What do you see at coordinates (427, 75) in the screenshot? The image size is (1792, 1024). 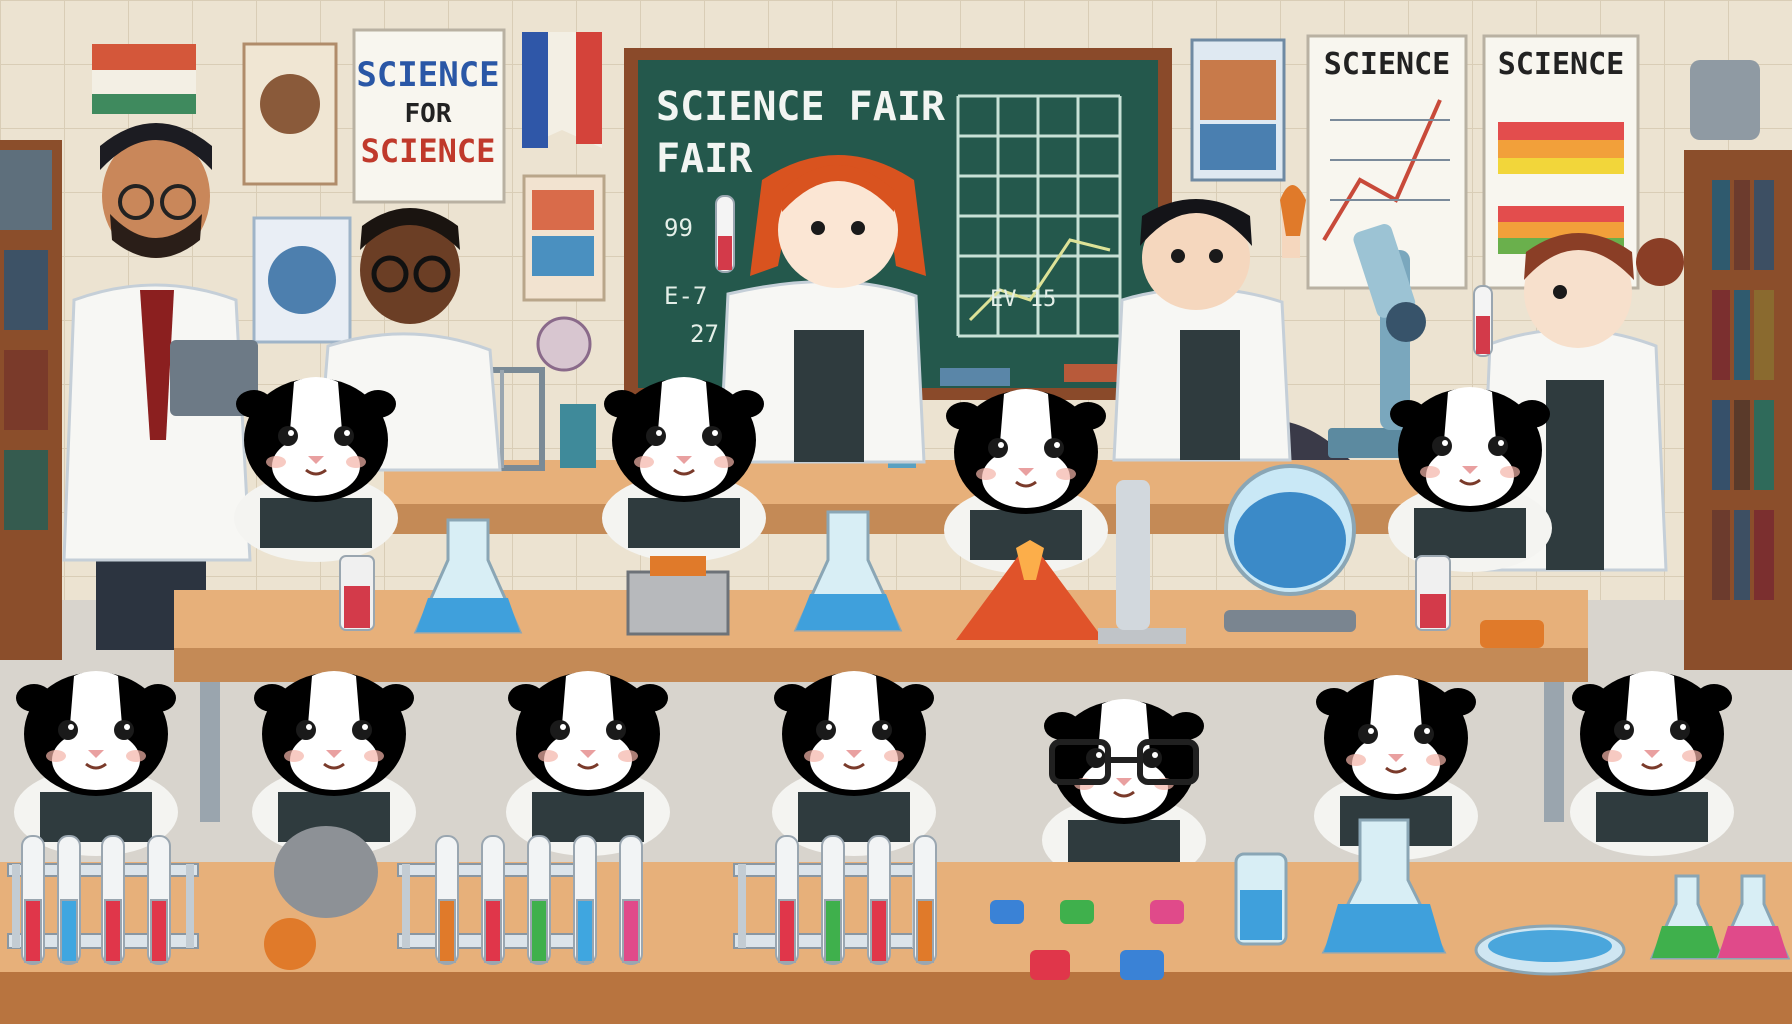 I see `poster-science-line-1: SCIENCE` at bounding box center [427, 75].